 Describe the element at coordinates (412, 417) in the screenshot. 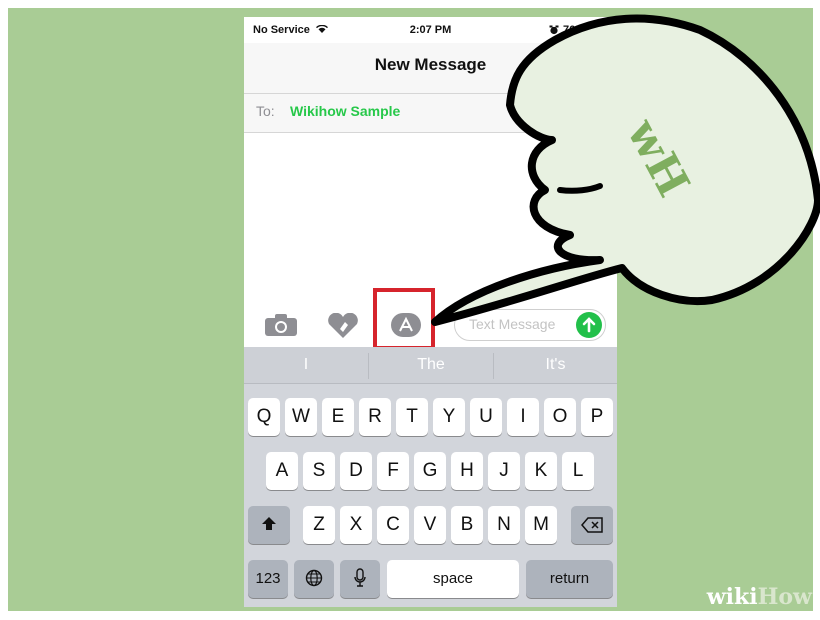

I see `key-t: T` at that location.